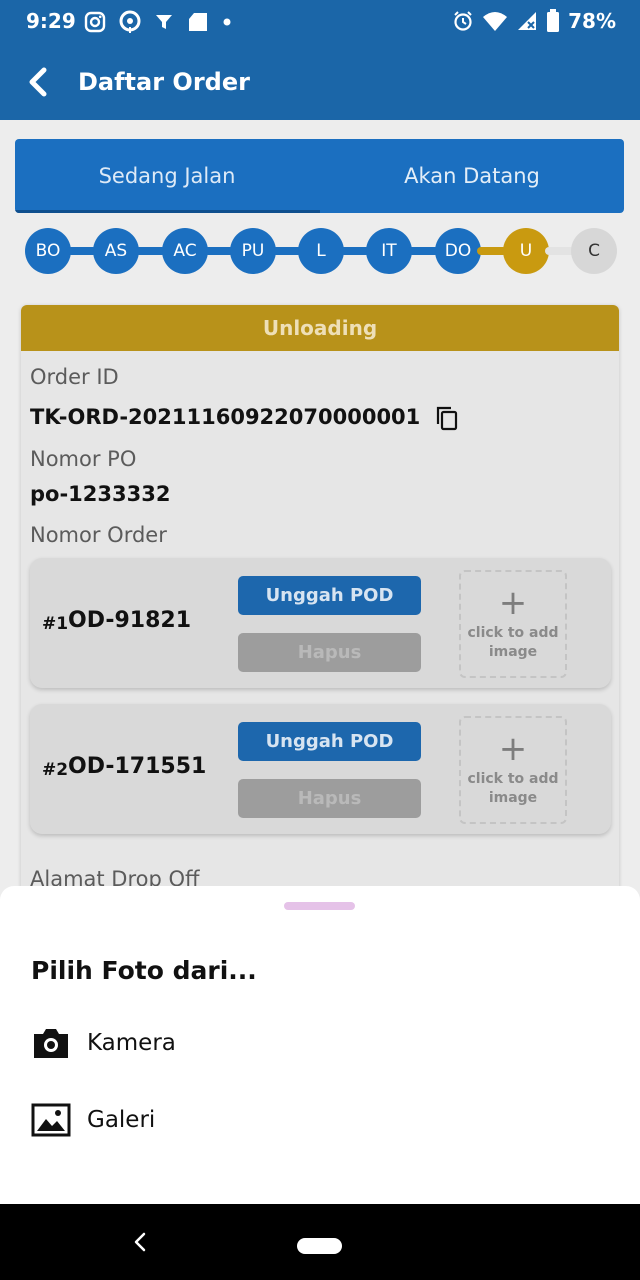  Describe the element at coordinates (320, 22) in the screenshot. I see `status-bar: 9:29 78%` at that location.